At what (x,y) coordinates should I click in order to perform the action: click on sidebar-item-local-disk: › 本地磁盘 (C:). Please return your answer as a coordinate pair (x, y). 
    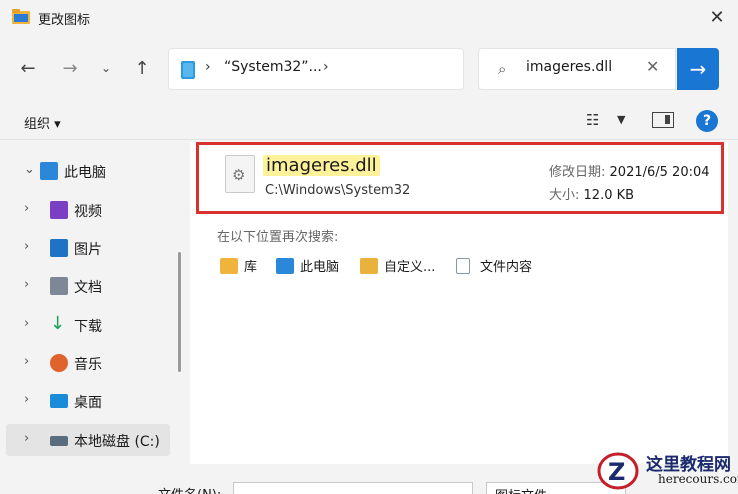
    Looking at the image, I should click on (88, 440).